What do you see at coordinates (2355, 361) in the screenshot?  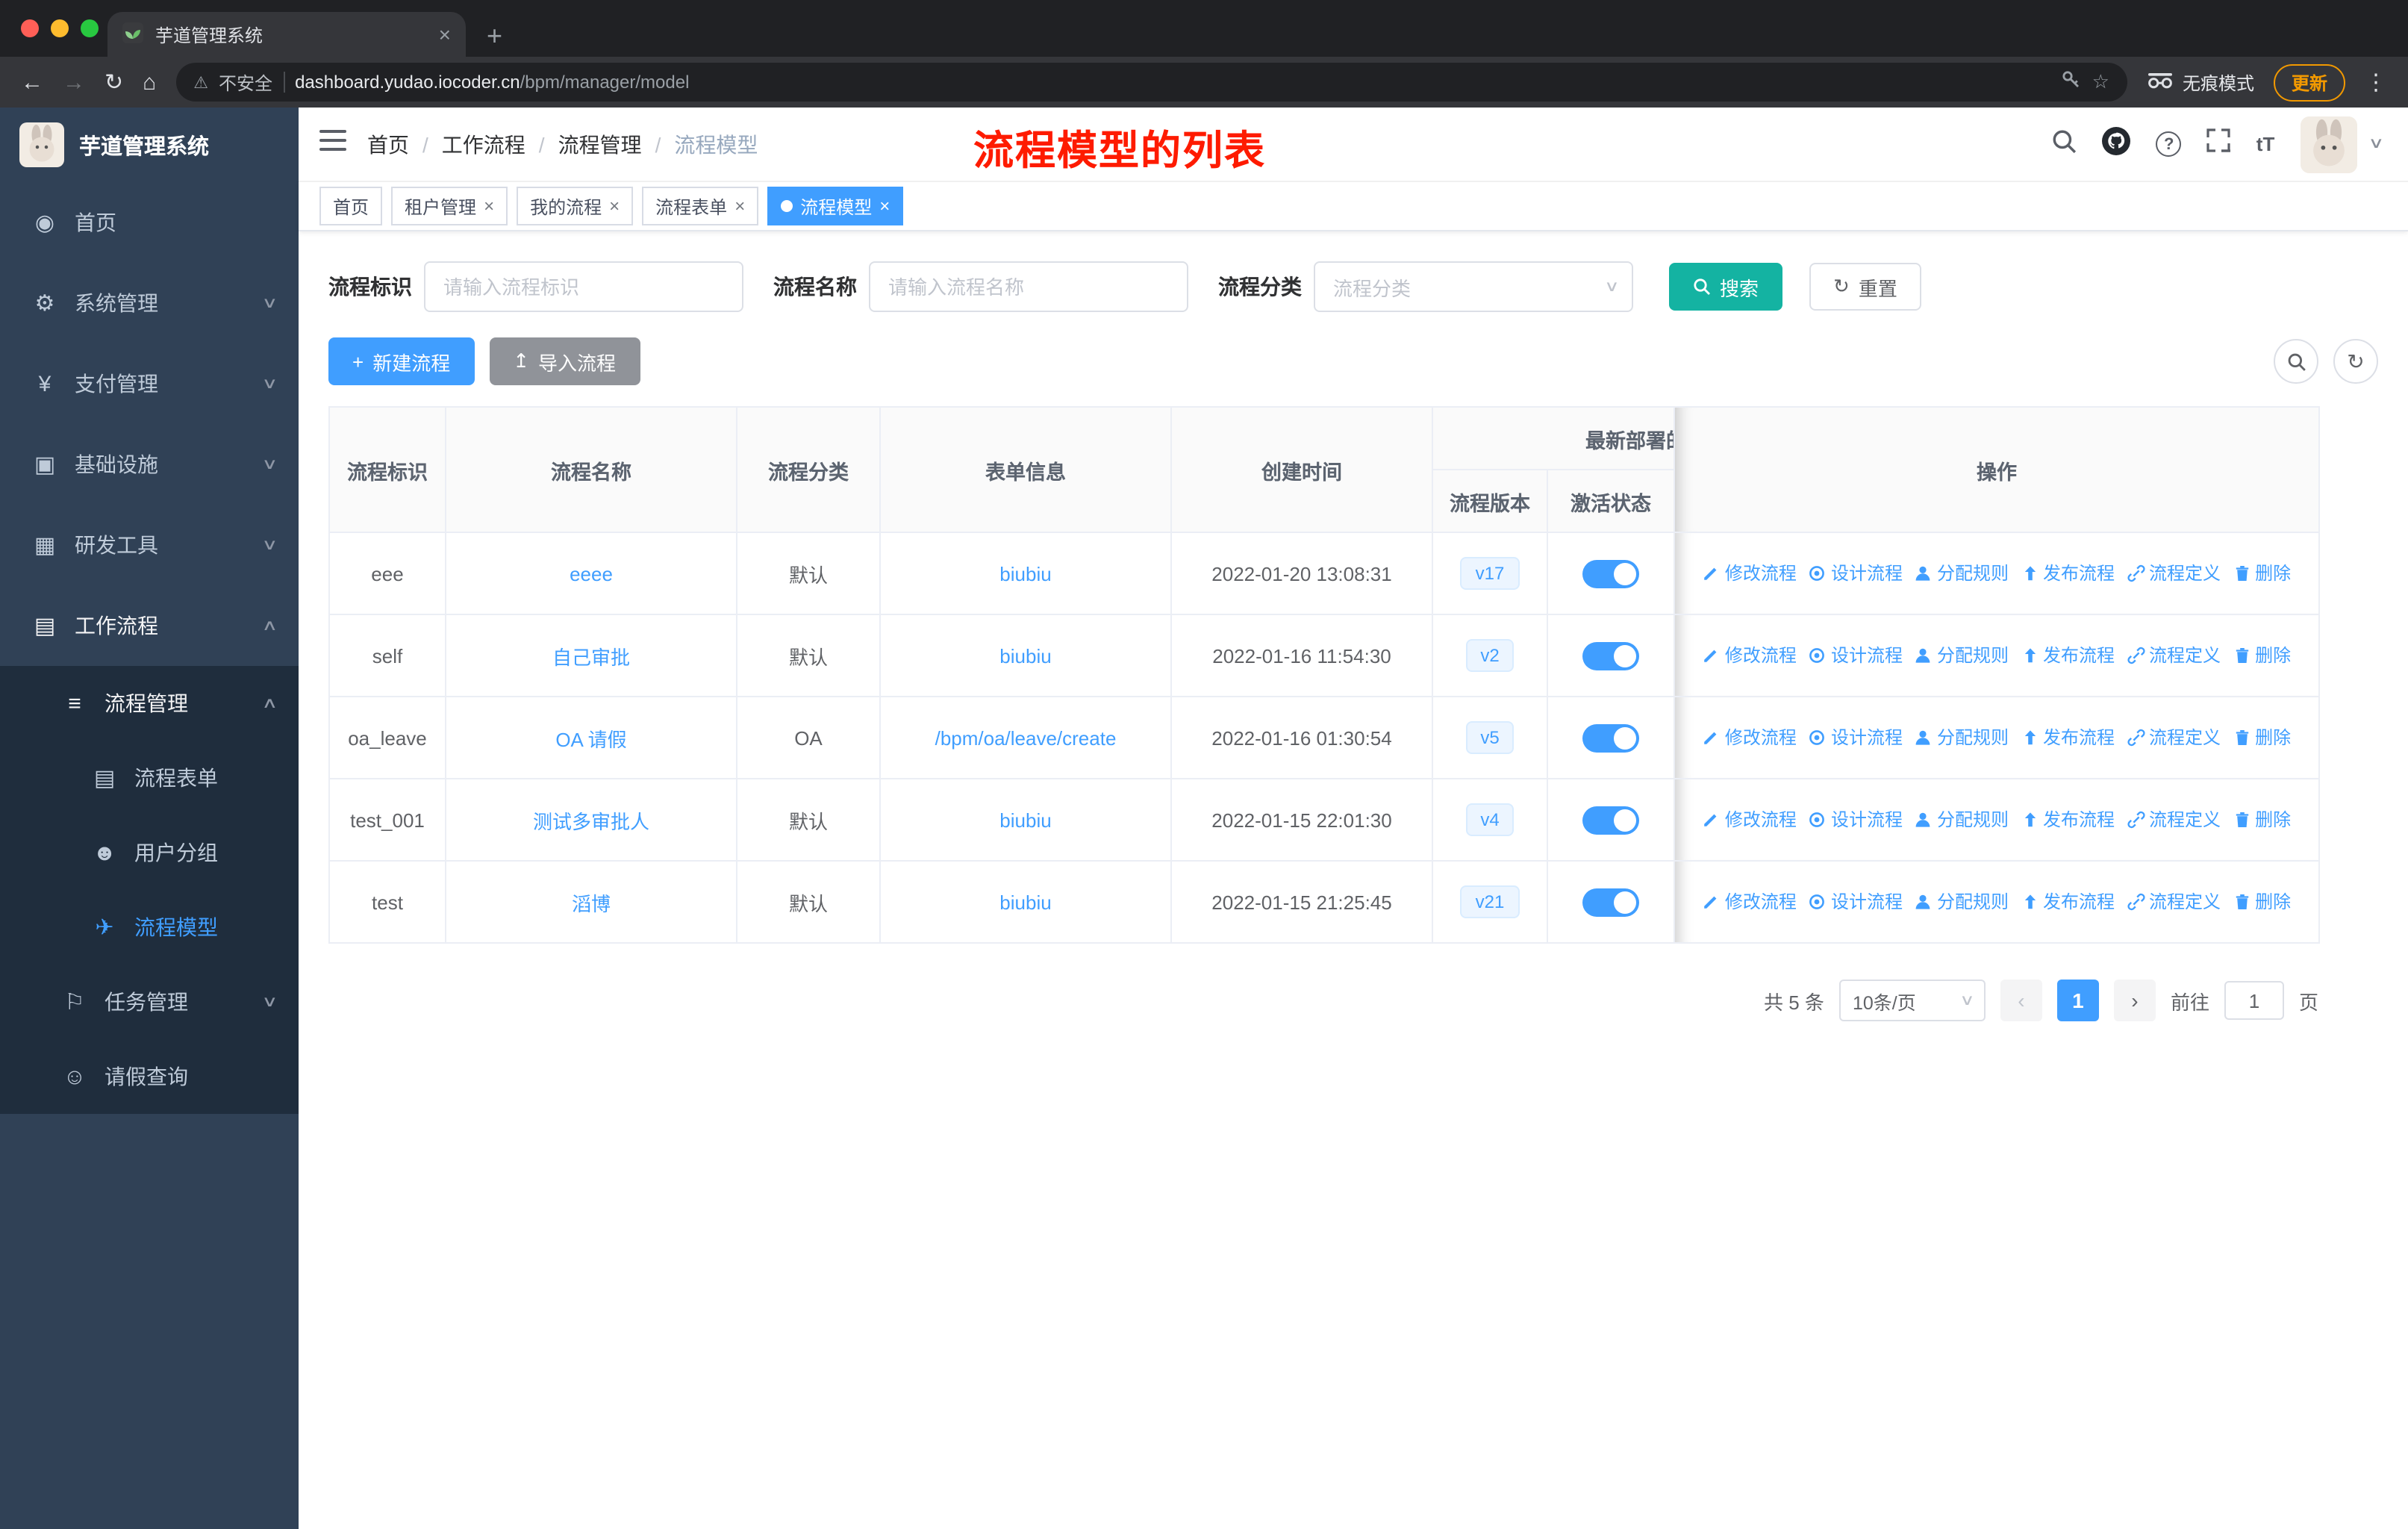 I see `refresh-table-button: ↻` at bounding box center [2355, 361].